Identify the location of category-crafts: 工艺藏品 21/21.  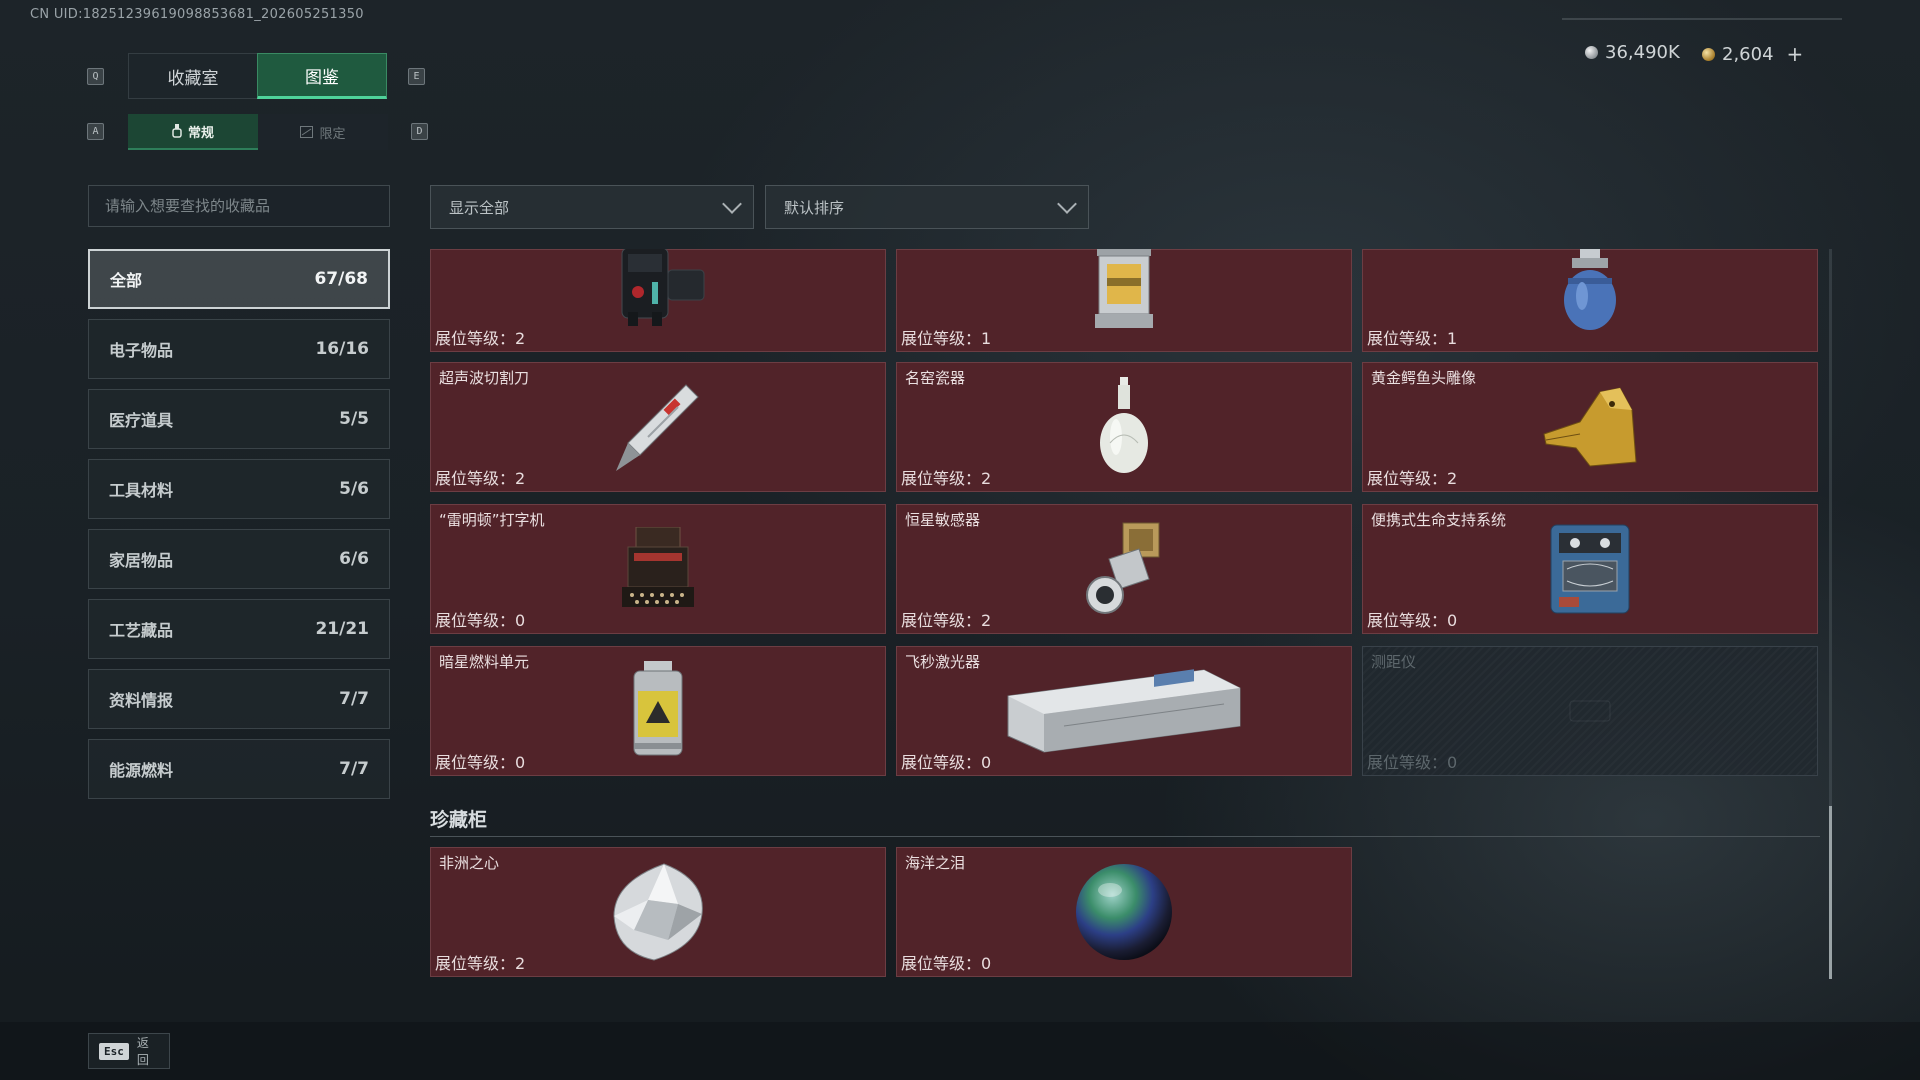
(239, 629).